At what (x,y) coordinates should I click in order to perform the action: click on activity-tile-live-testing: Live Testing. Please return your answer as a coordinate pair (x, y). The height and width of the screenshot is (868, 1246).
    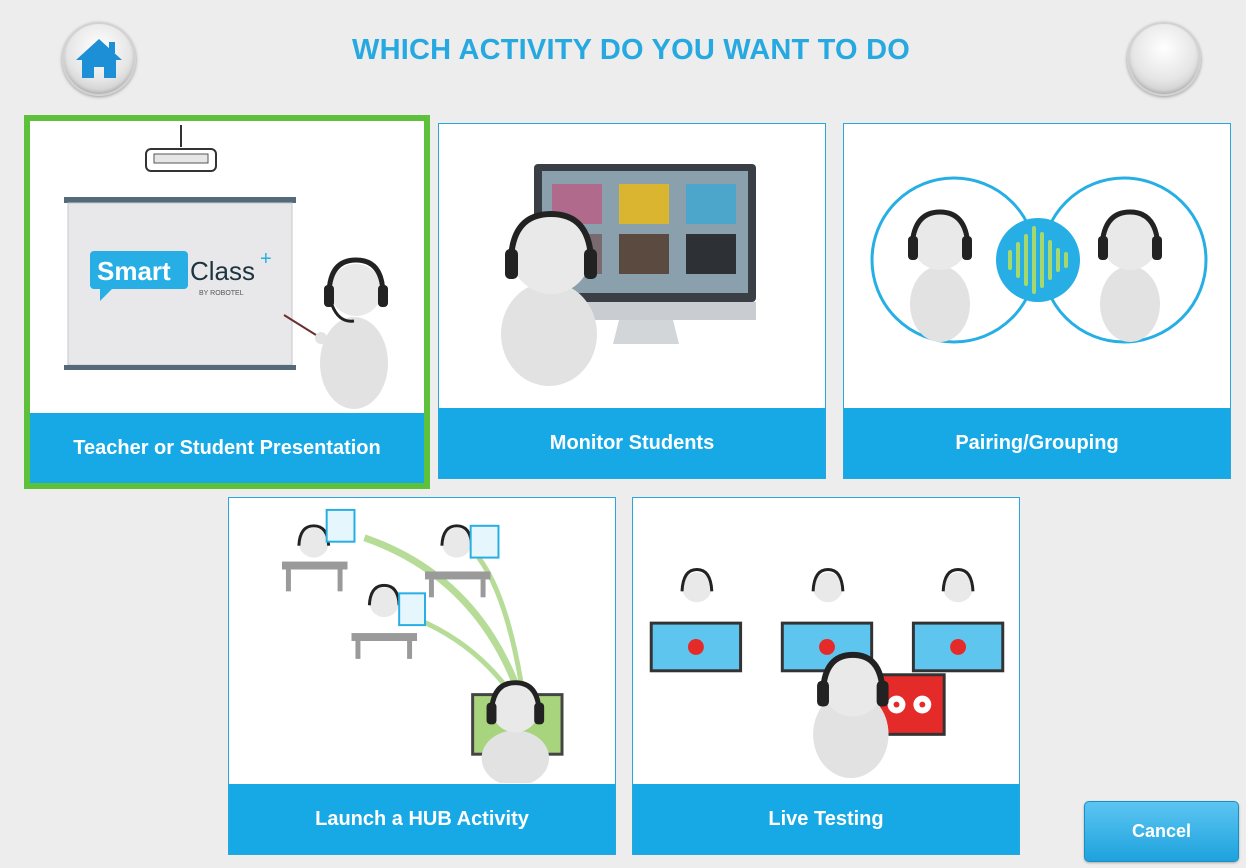
    Looking at the image, I should click on (826, 676).